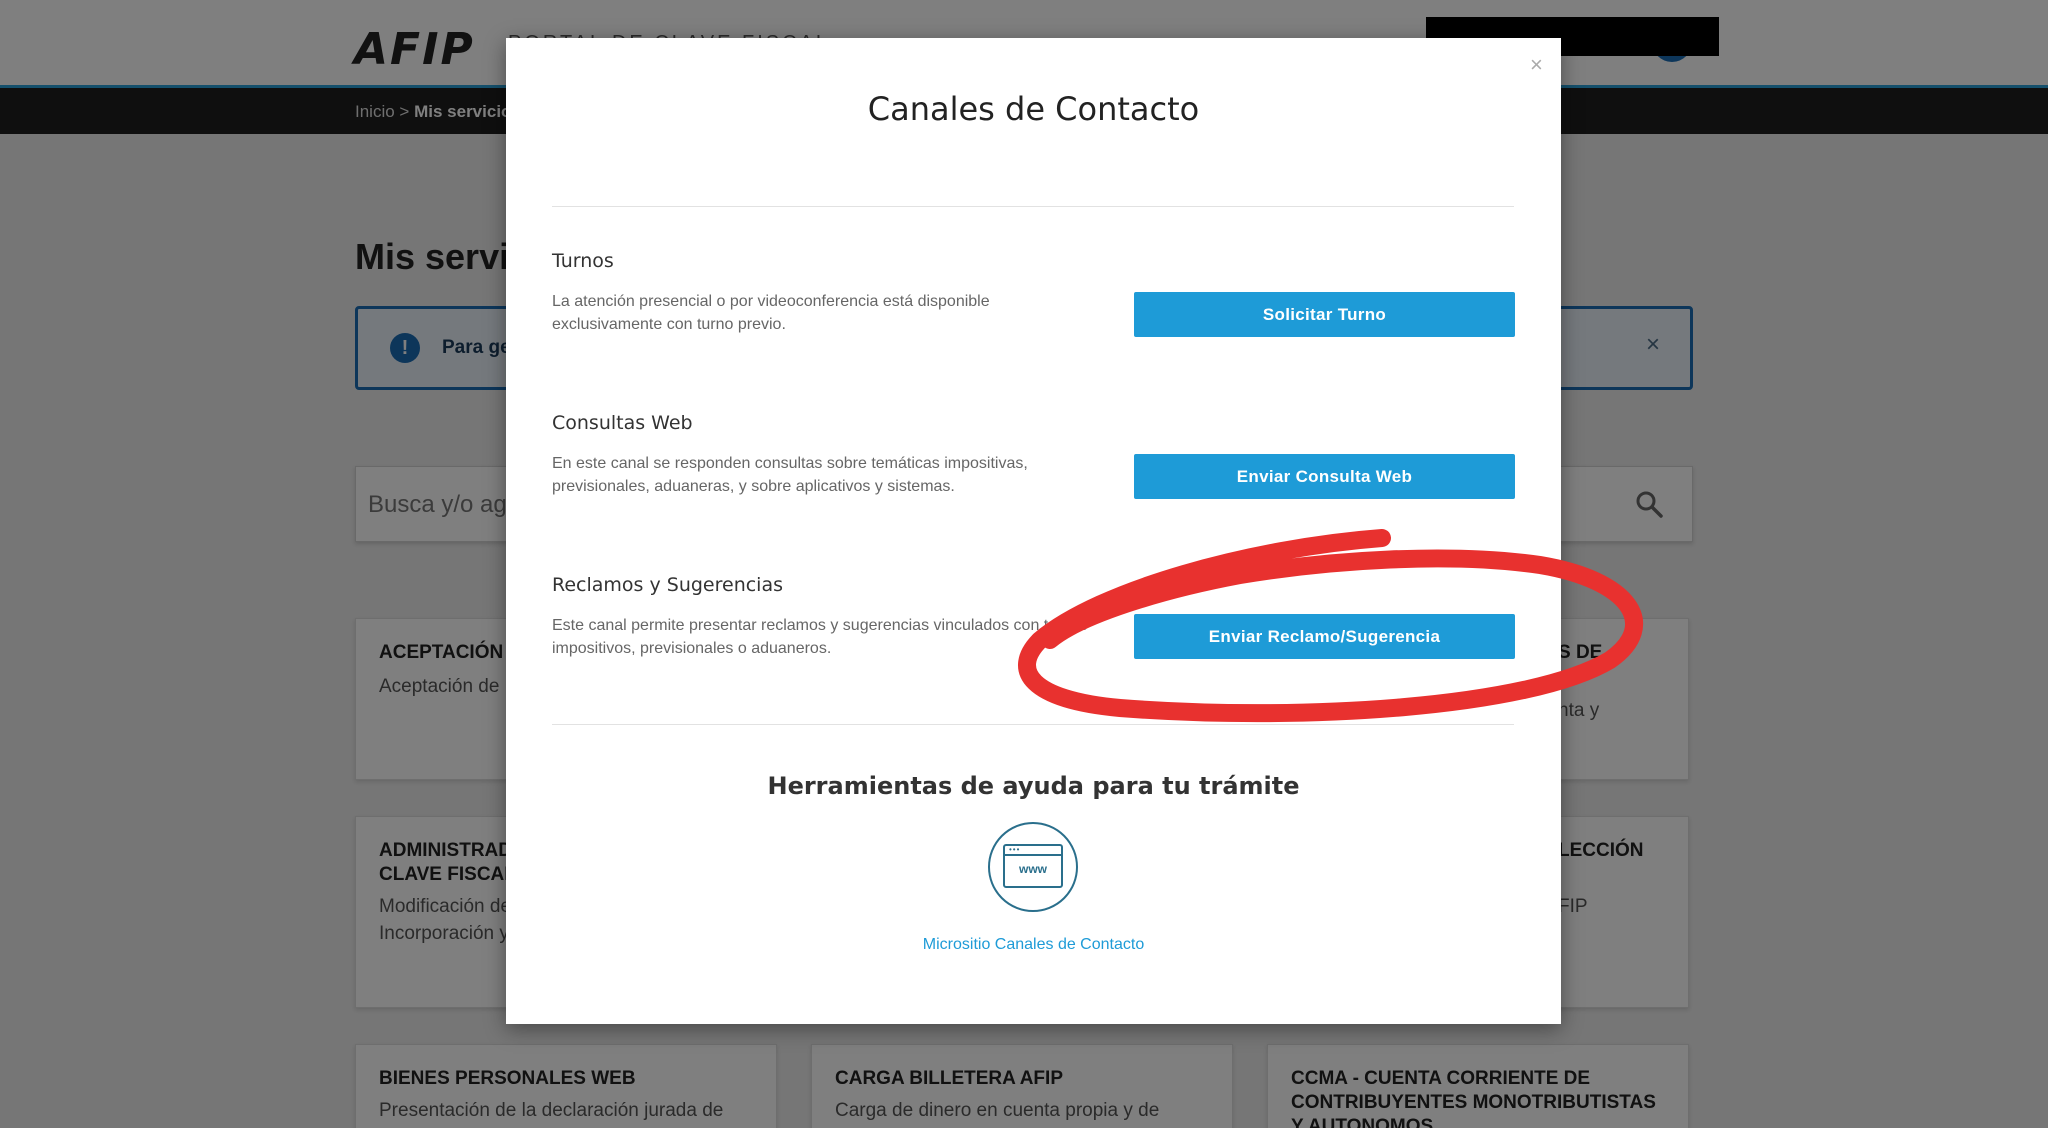  I want to click on enviar-reclamo-sugerencia-button: Enviar Reclamo/Sugerencia, so click(1324, 636).